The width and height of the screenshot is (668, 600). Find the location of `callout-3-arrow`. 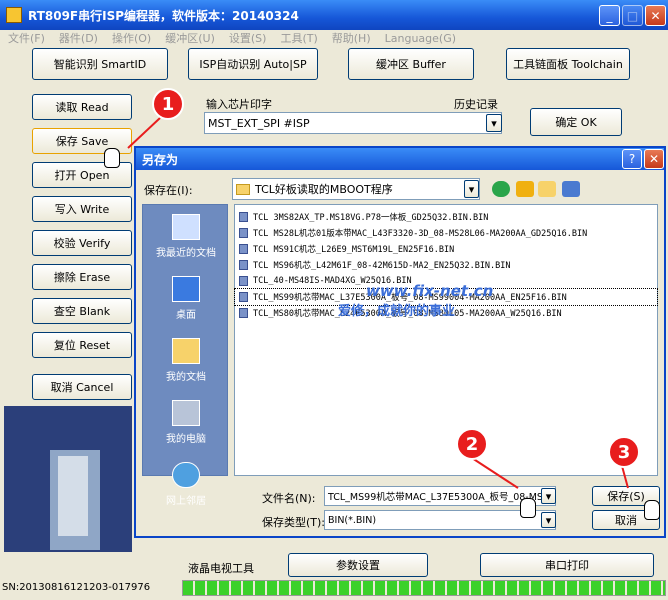

callout-3-arrow is located at coordinates (625, 477).